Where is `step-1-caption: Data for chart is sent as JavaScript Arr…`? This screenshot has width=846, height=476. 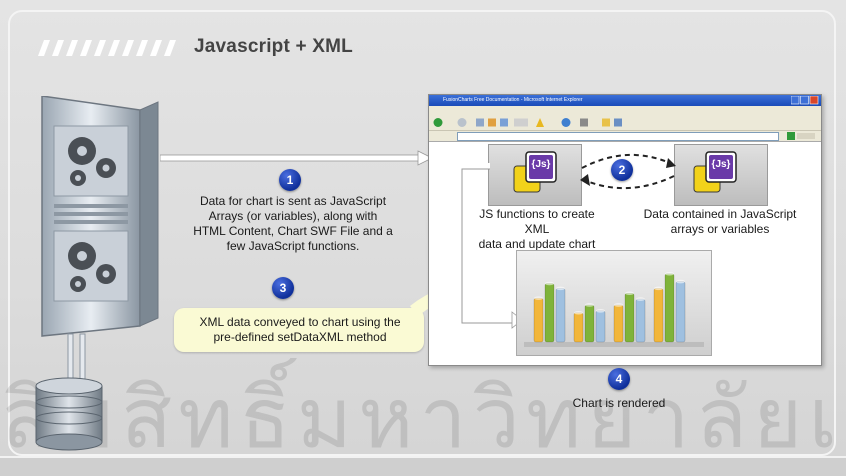 step-1-caption: Data for chart is sent as JavaScript Arr… is located at coordinates (293, 224).